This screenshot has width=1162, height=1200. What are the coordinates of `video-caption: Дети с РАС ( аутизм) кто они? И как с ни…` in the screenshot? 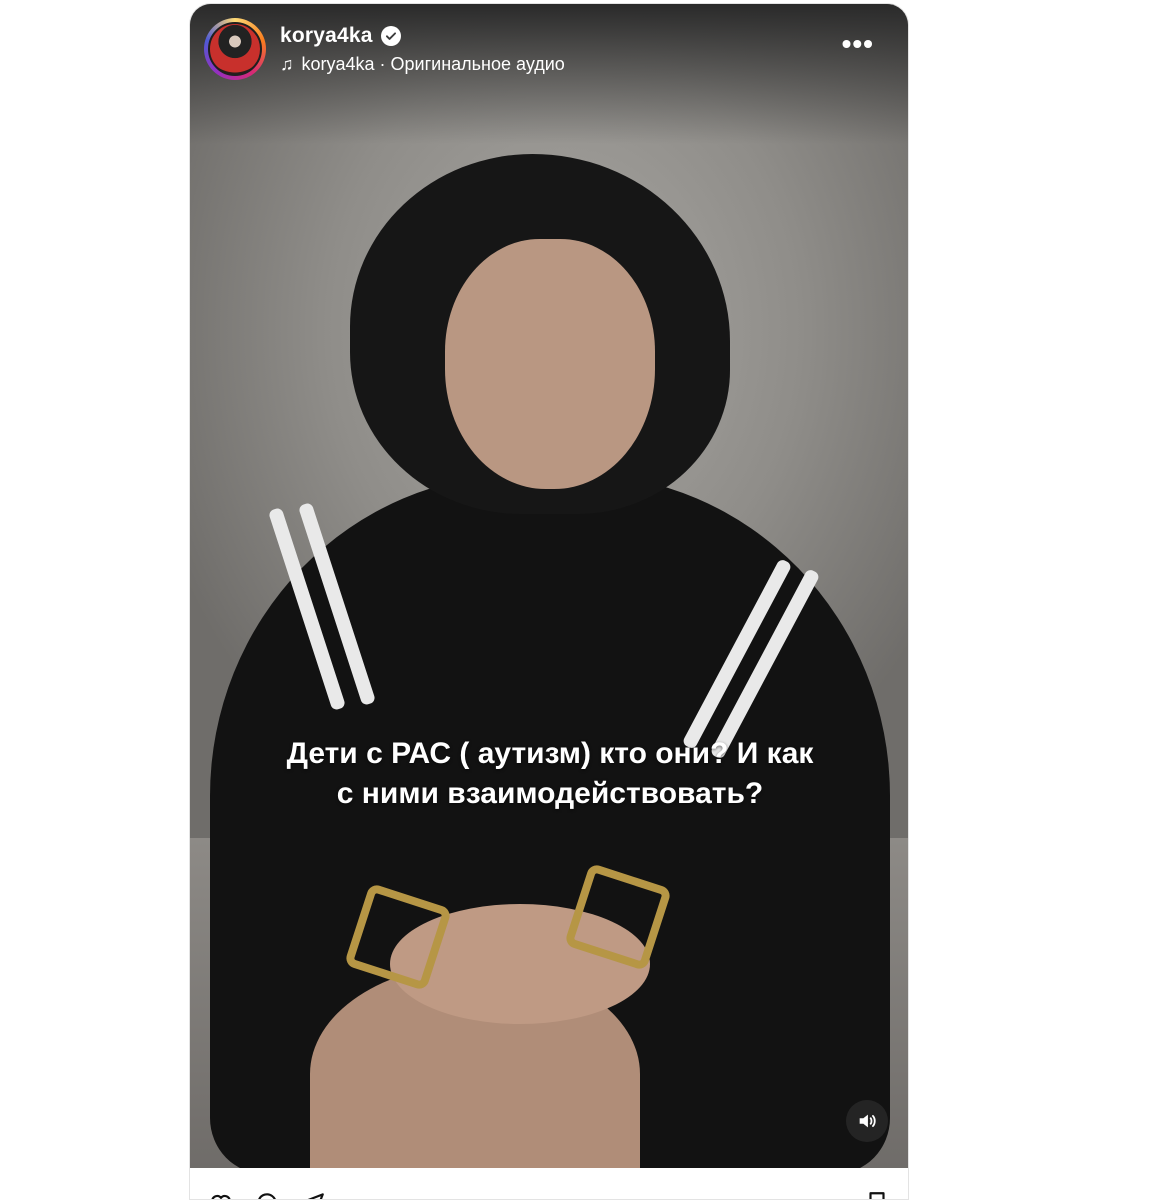 It's located at (549, 774).